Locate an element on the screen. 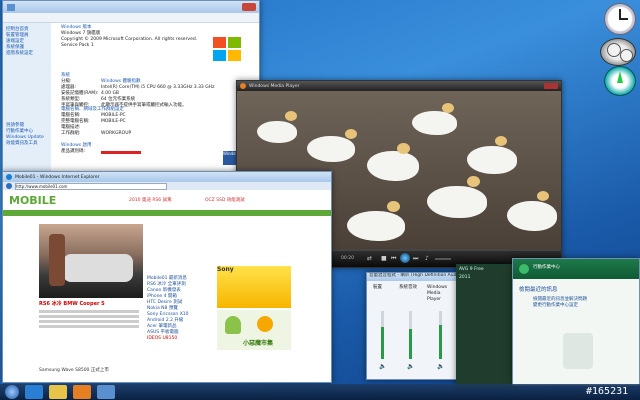 The image size is (640, 400). pause-button-icon is located at coordinates (405, 258).